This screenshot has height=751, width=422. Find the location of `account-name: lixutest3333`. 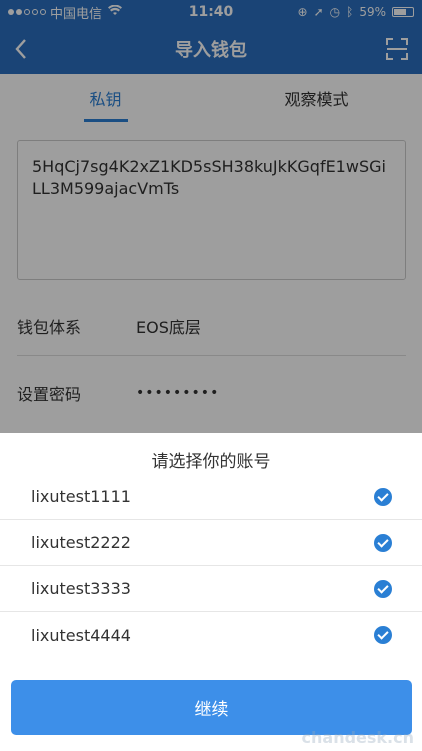

account-name: lixutest3333 is located at coordinates (81, 588).